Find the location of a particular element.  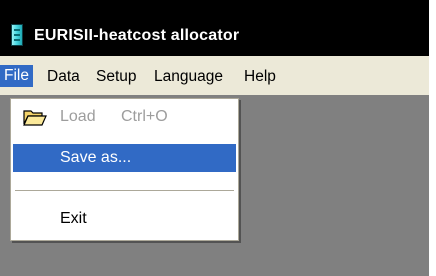

menu-file: File is located at coordinates (16, 76).